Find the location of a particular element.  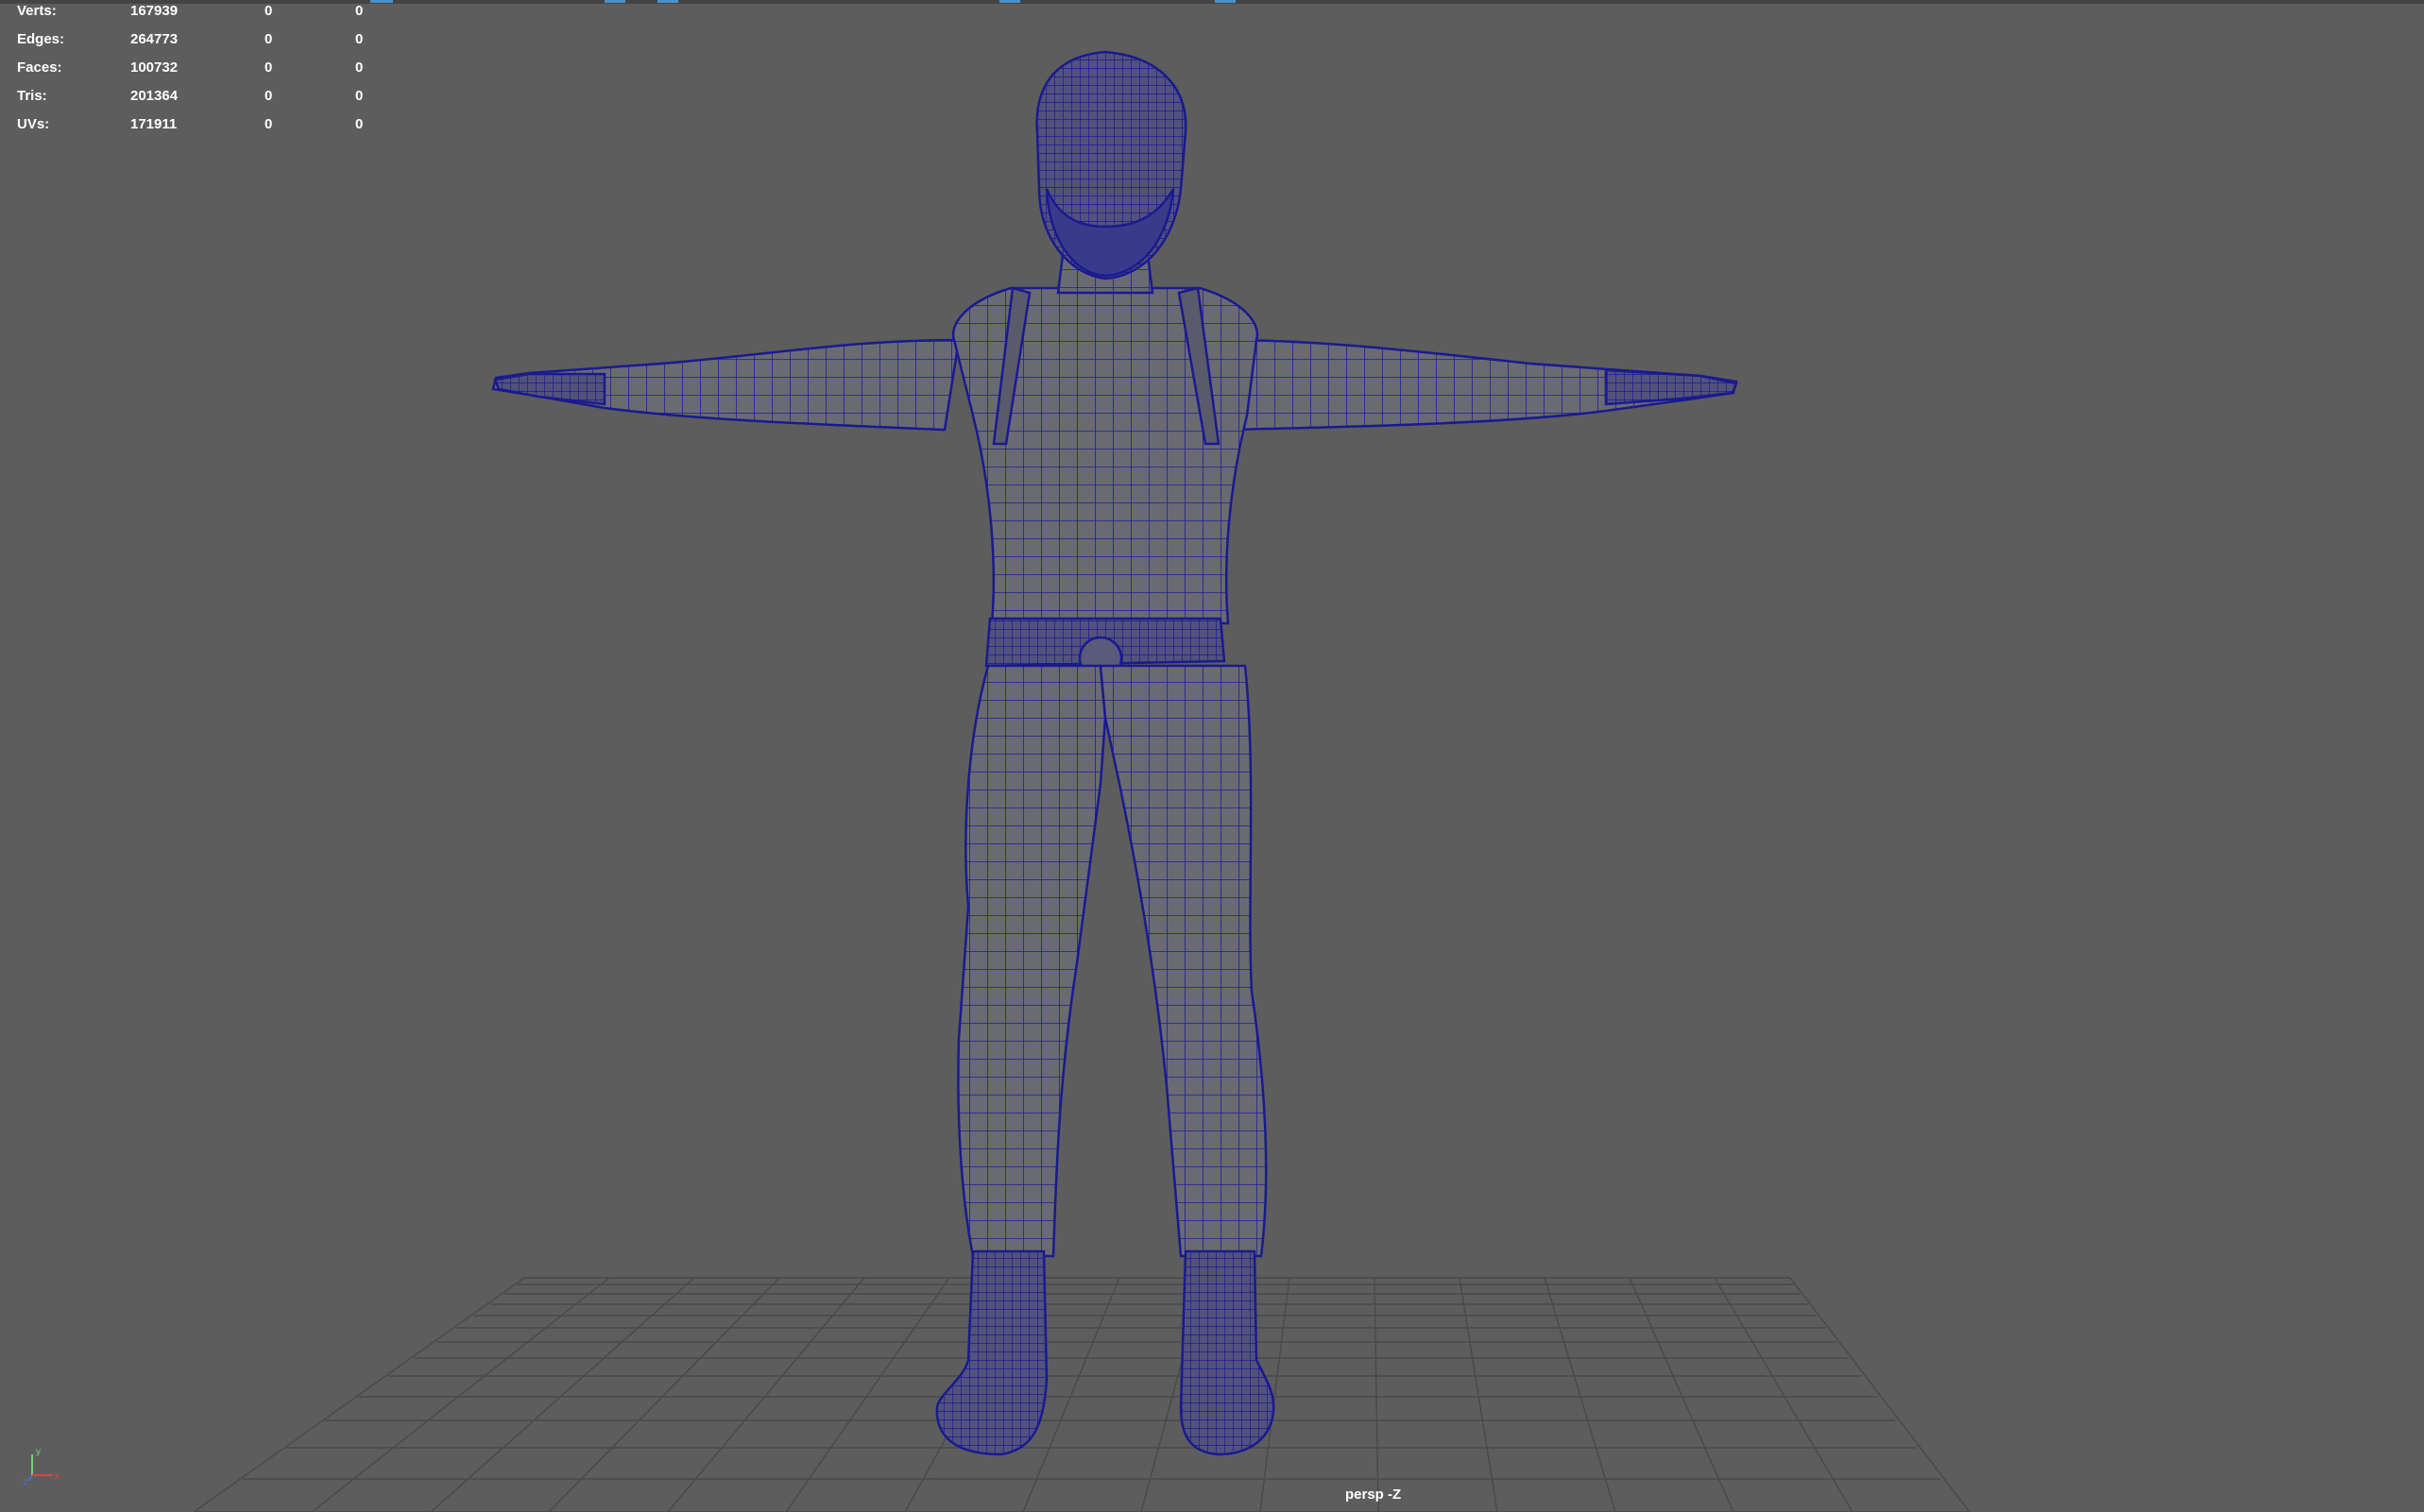

right-leg is located at coordinates (1183, 961).